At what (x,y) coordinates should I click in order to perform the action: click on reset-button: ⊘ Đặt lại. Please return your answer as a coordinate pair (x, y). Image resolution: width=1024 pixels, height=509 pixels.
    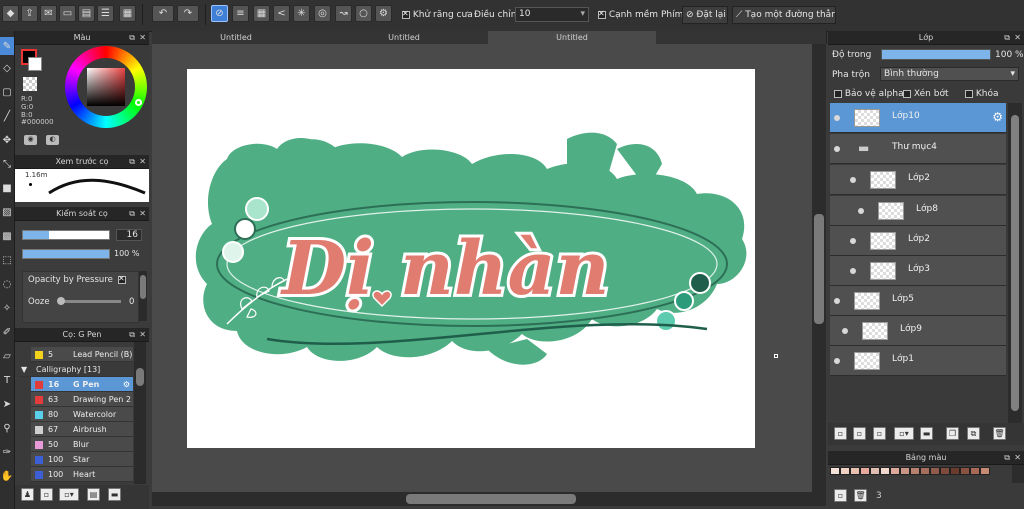
    Looking at the image, I should click on (705, 15).